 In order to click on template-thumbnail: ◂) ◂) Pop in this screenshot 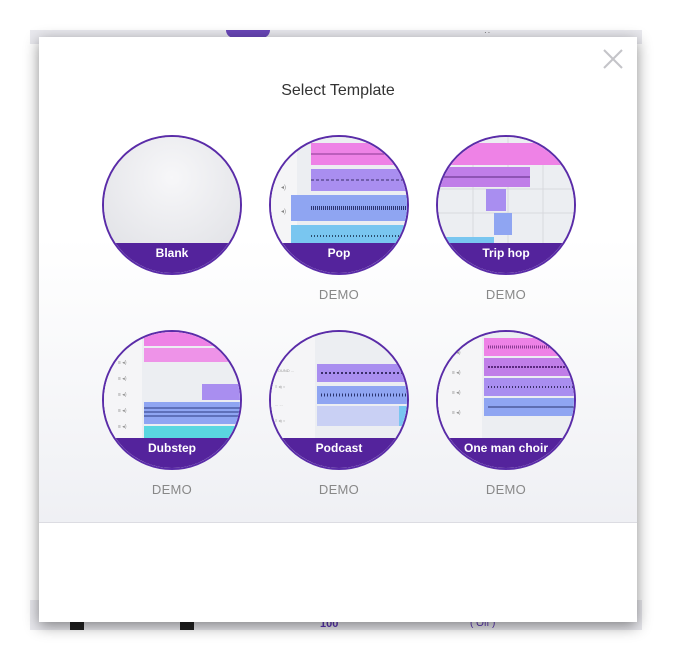, I will do `click(339, 205)`.